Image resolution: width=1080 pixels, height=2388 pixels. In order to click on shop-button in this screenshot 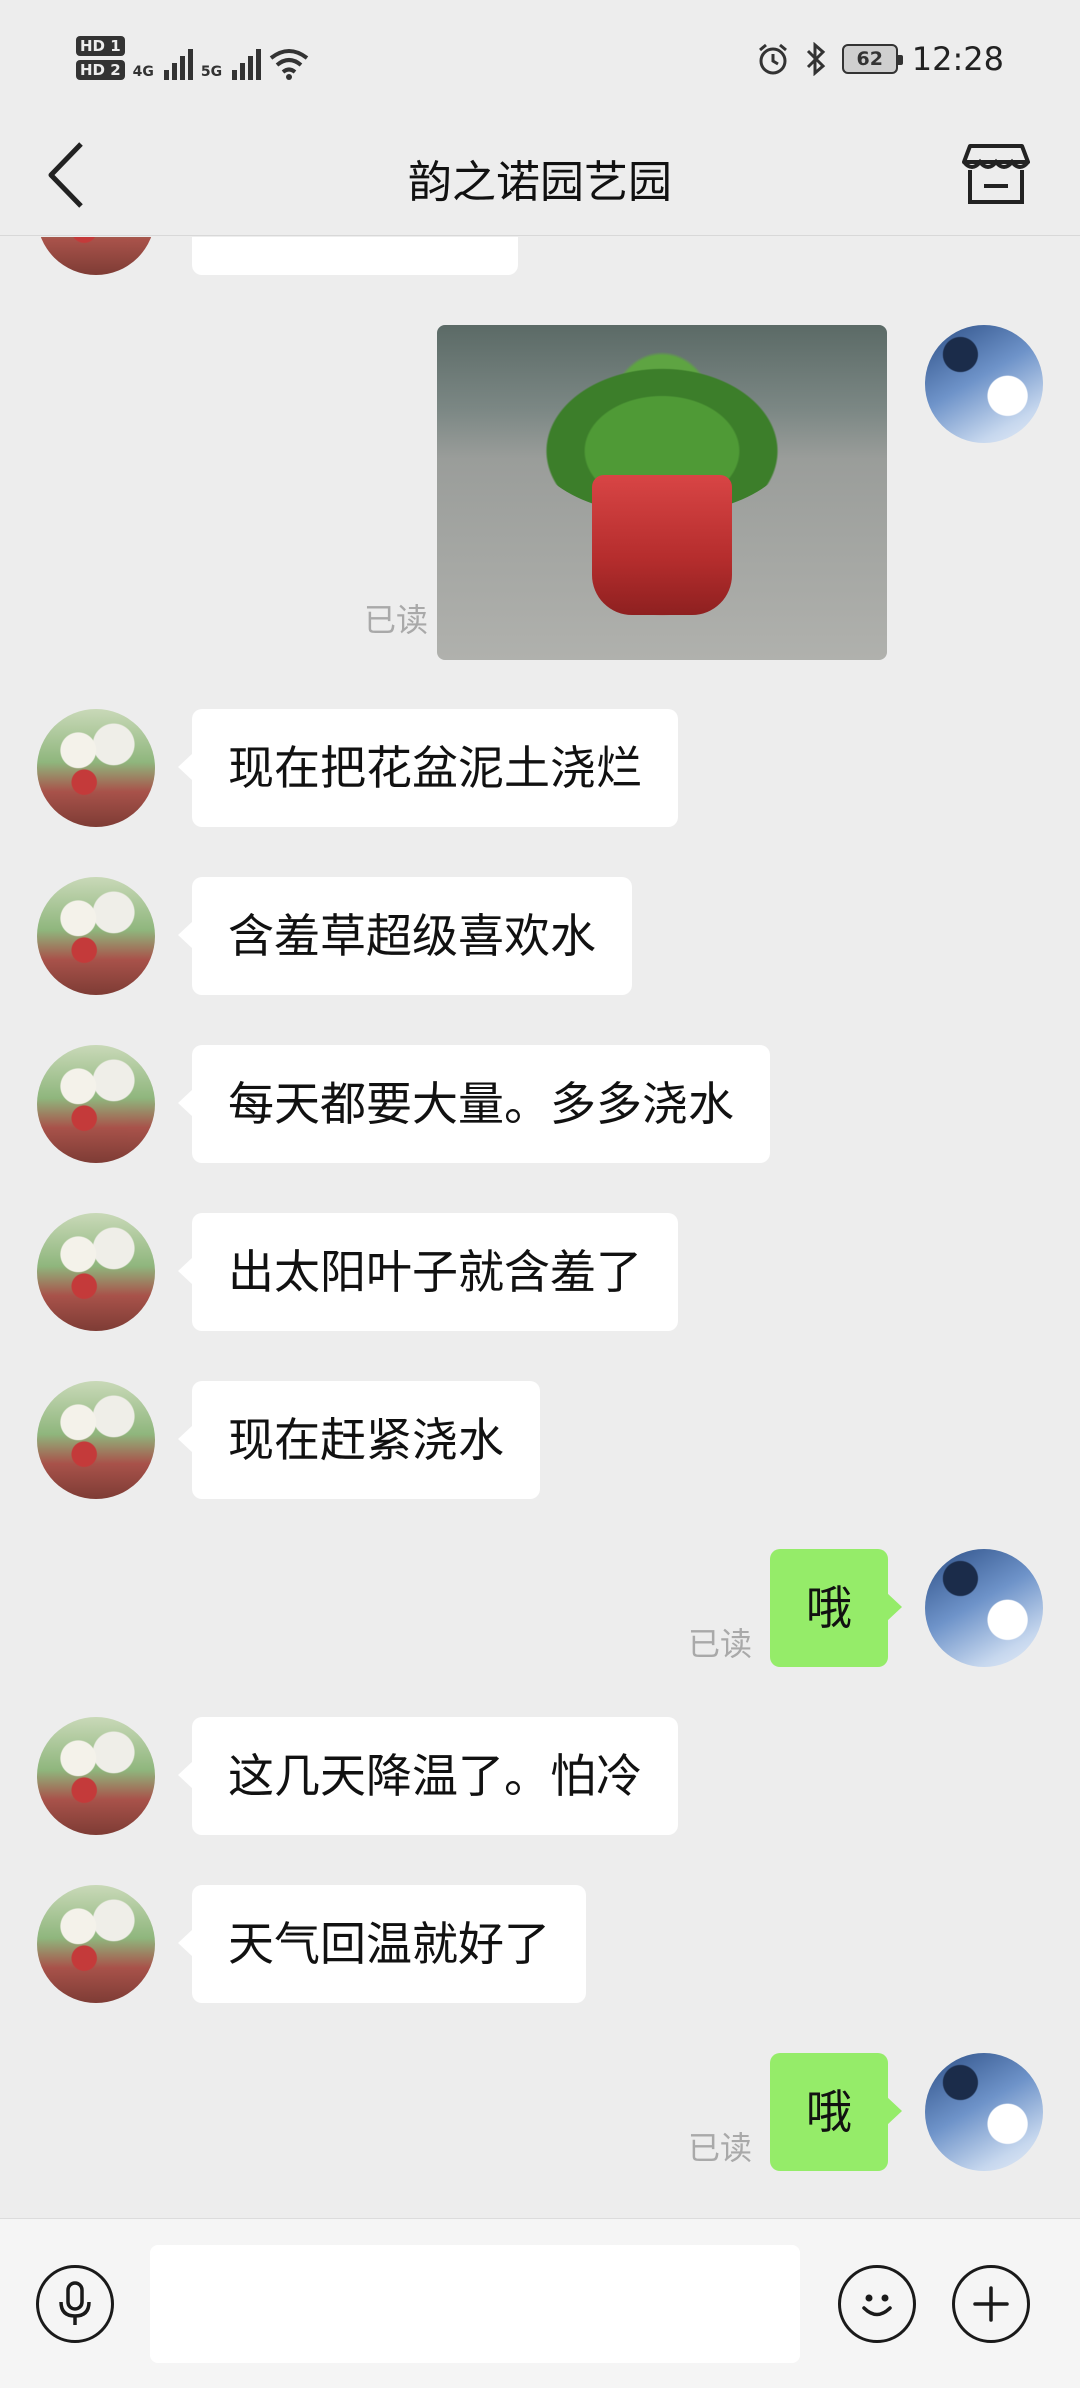, I will do `click(996, 174)`.